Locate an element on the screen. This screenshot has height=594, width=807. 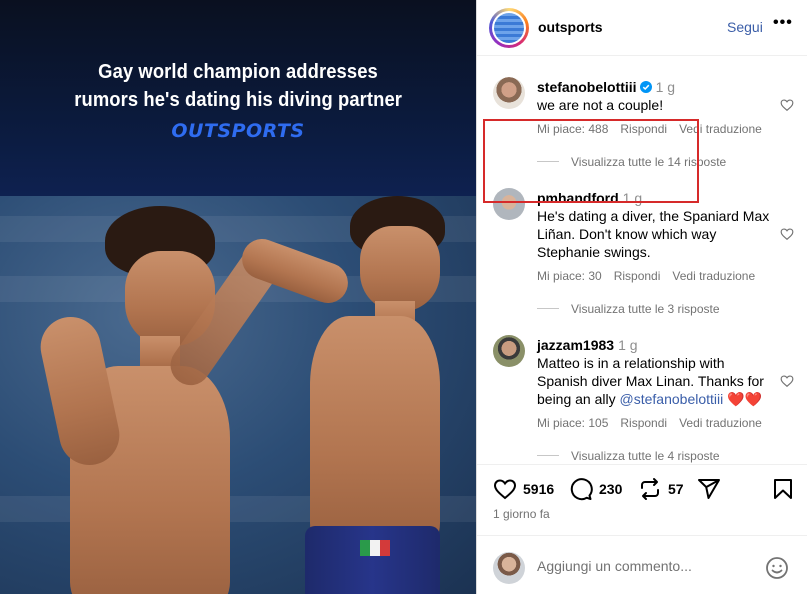
comments-count: 230 is located at coordinates (611, 489).